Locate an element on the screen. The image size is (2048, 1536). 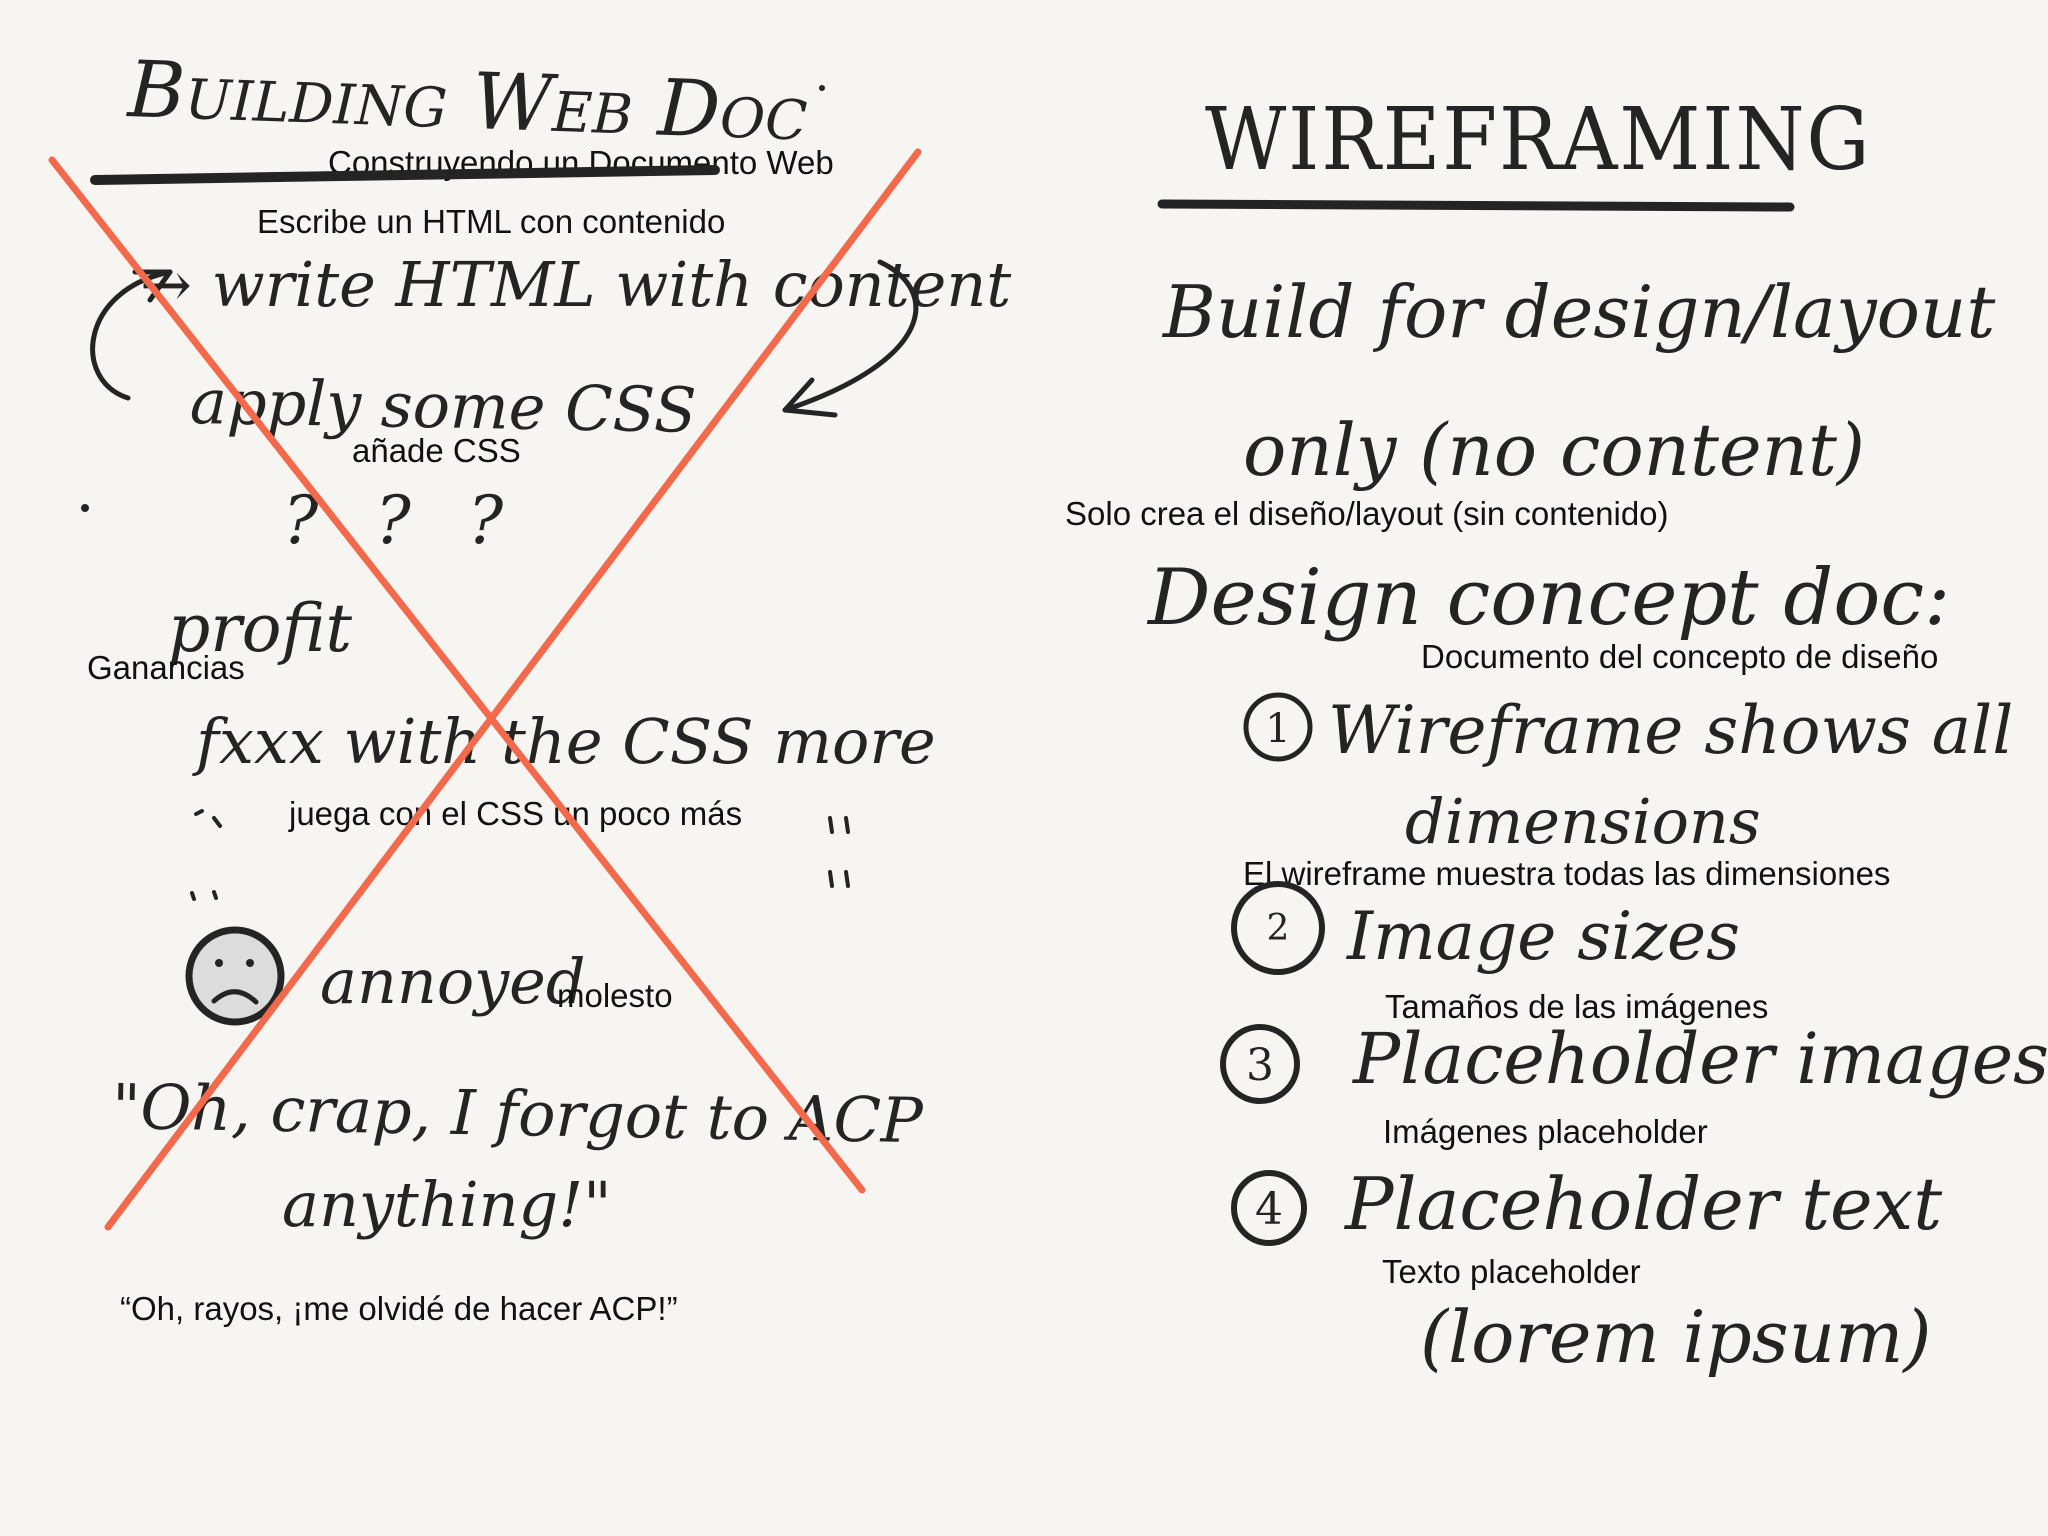
number-1-label: 1 is located at coordinates (1277, 729).